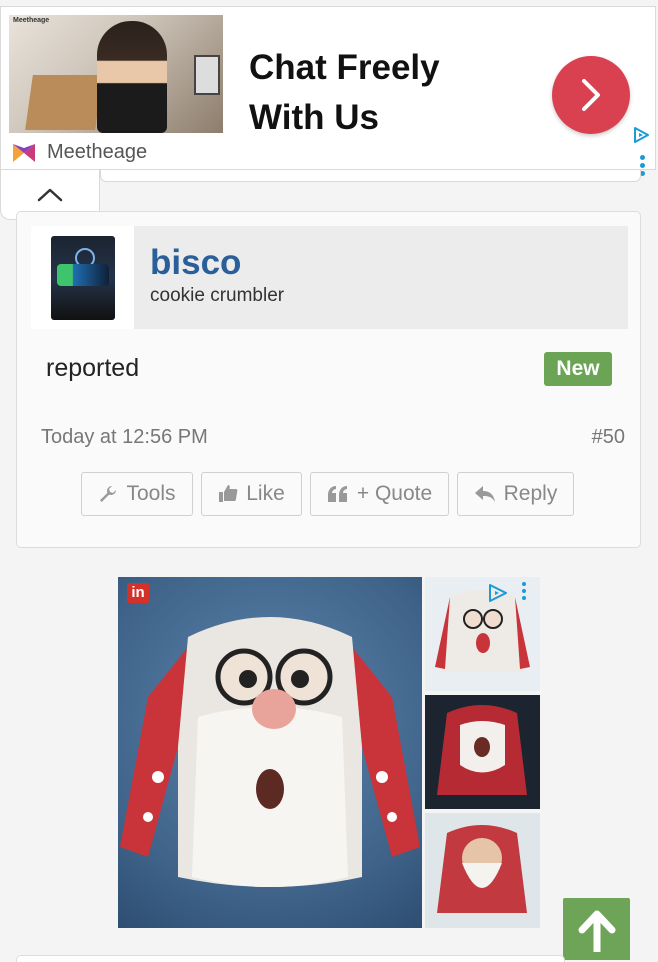 The image size is (658, 962). I want to click on new-badge: New, so click(578, 369).